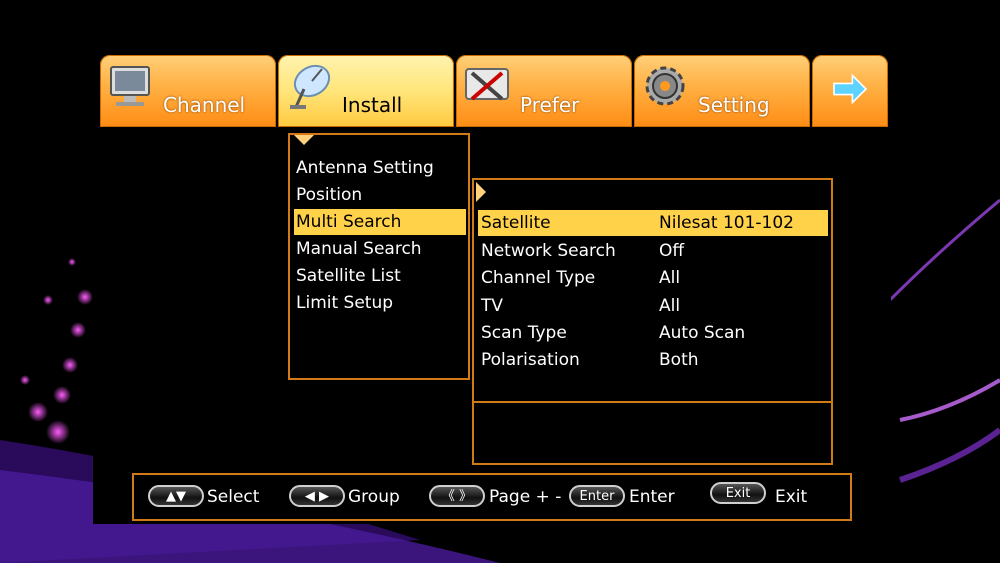 The image size is (1000, 563). Describe the element at coordinates (310, 86) in the screenshot. I see `satellite-dish-icon` at that location.